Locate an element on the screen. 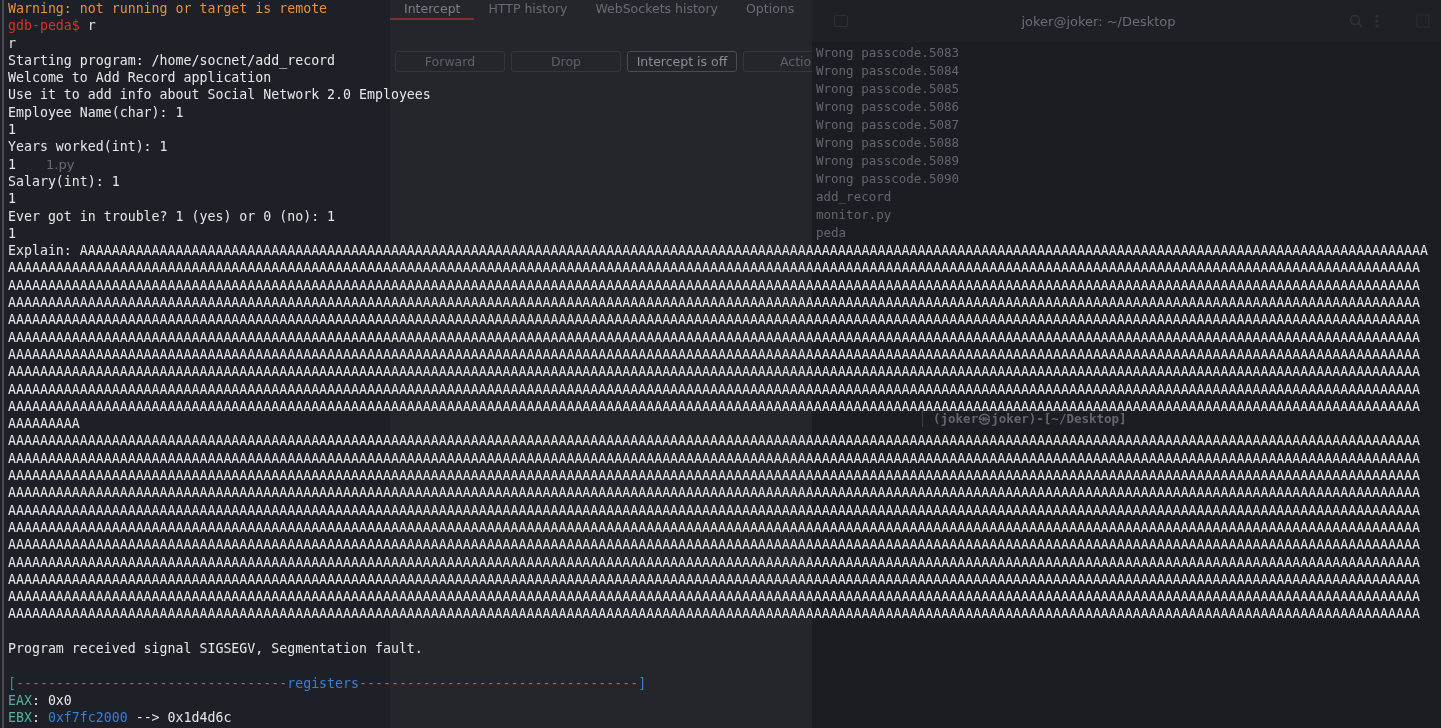  terminal-line: Program received signal SIGSEGV, Segmentation fault. is located at coordinates (215, 649).